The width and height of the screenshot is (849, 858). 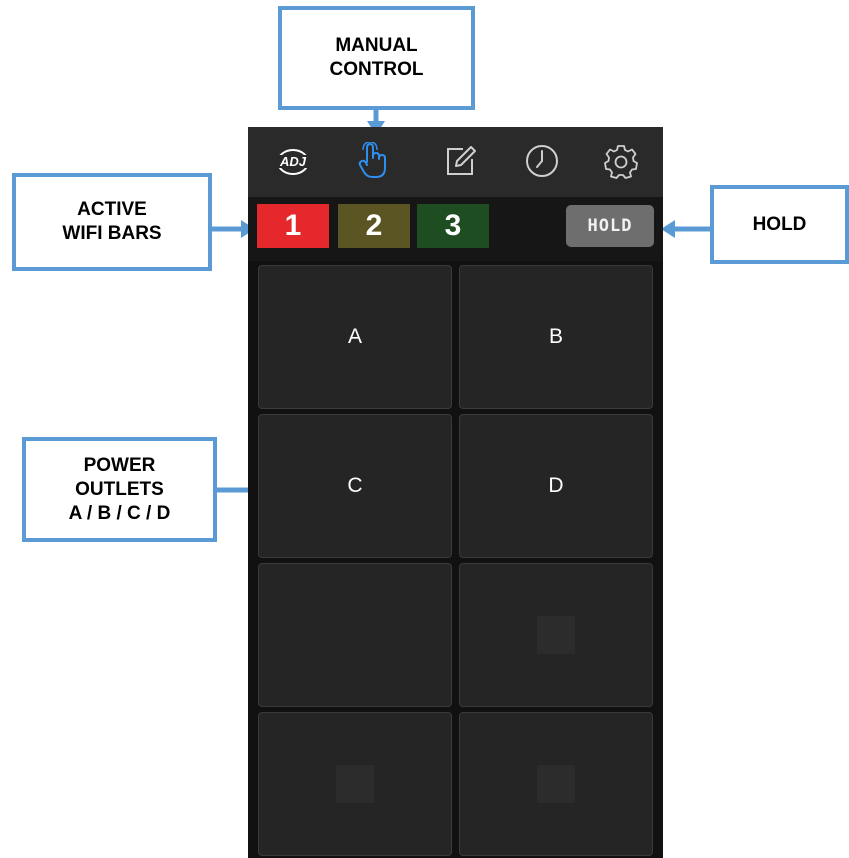 I want to click on outlet-d-button: D, so click(x=556, y=486).